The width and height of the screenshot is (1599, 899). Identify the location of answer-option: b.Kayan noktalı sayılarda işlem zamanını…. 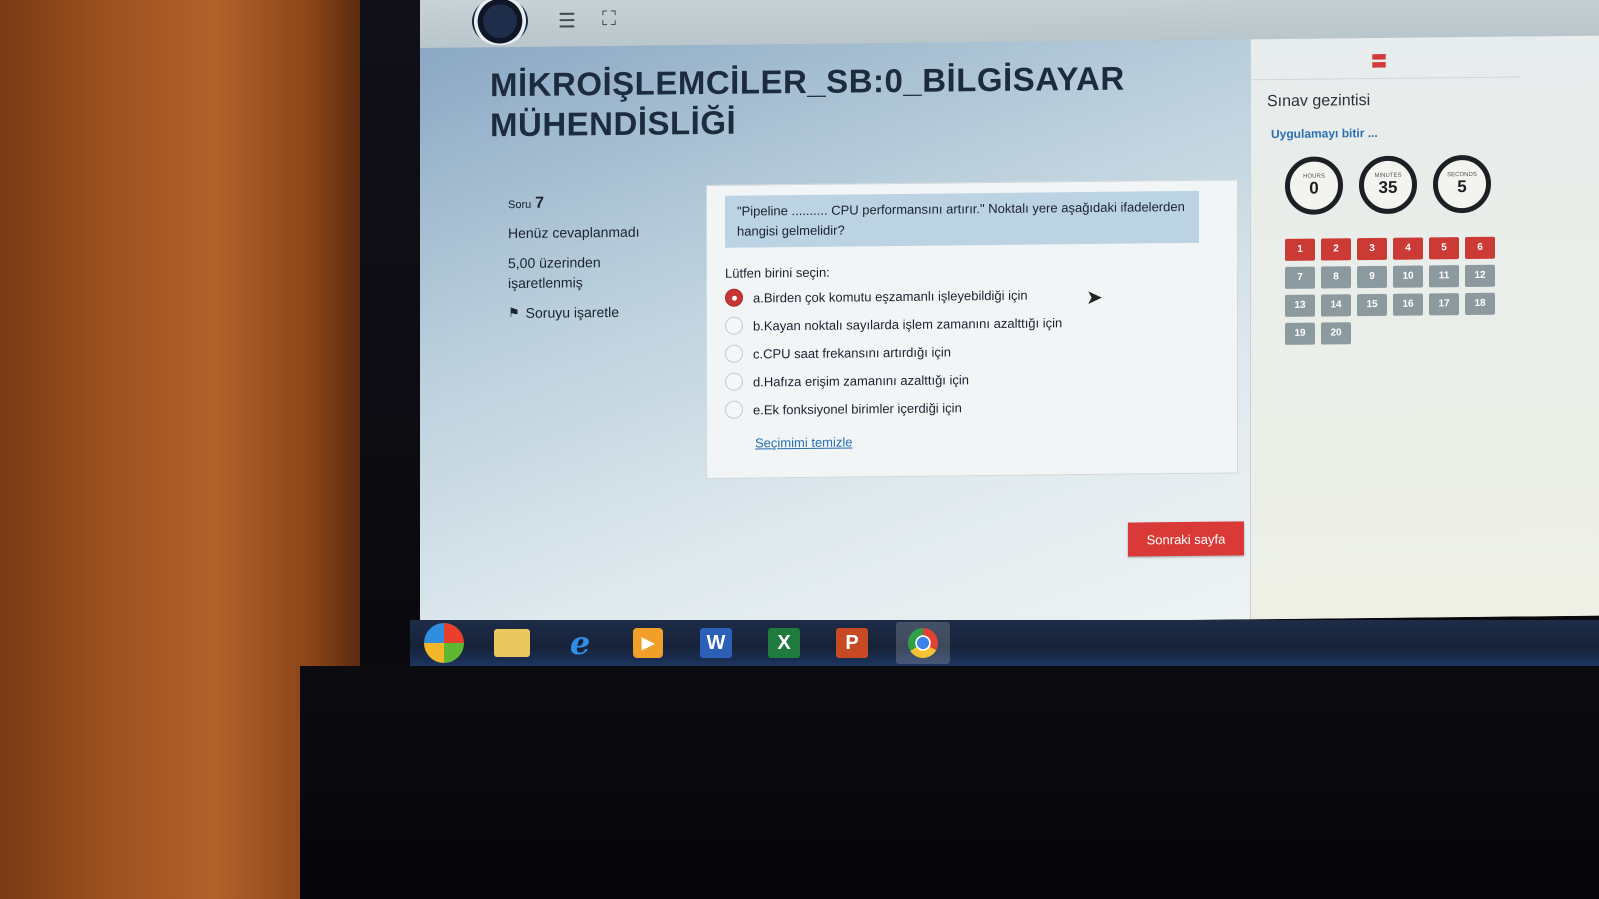
(893, 324).